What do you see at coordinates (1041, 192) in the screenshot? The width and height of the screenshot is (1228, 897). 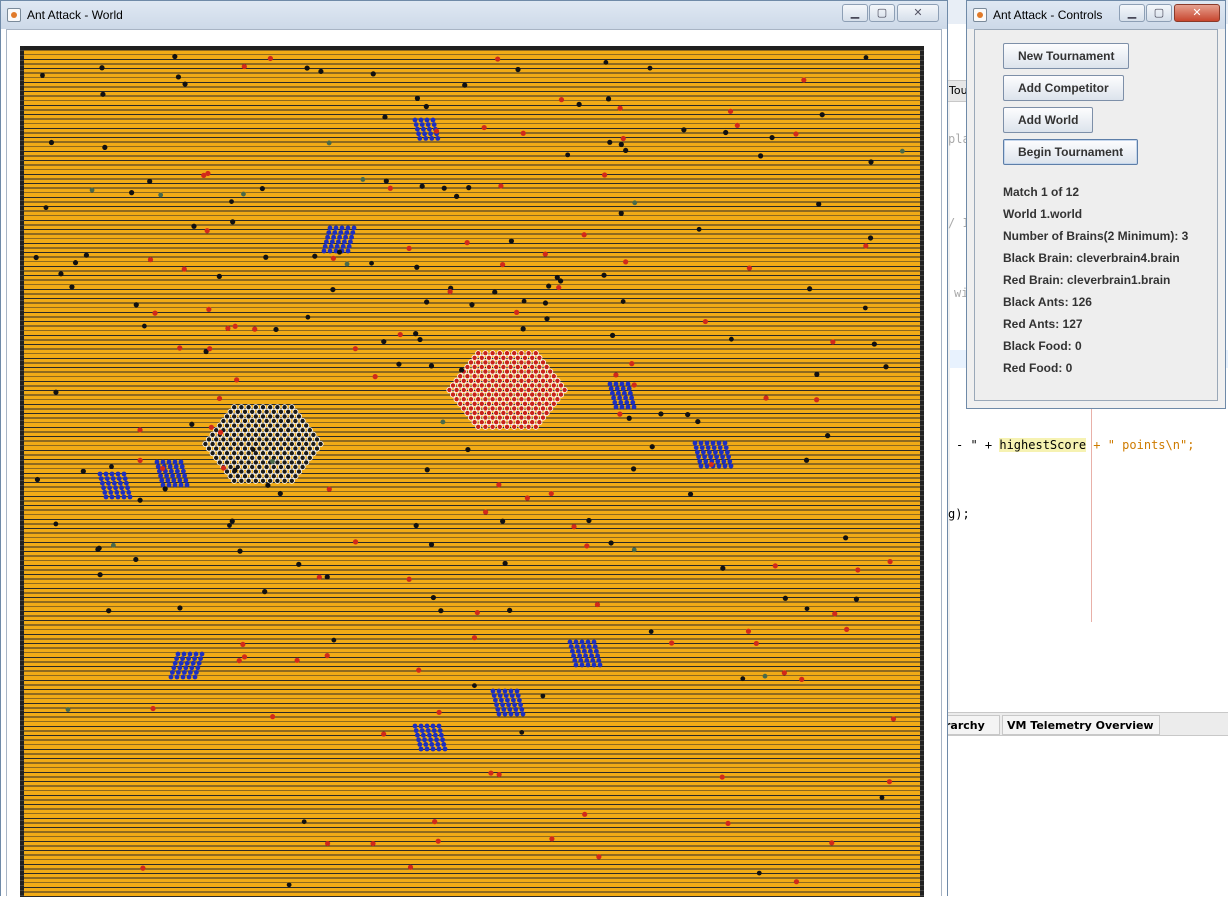 I see `match-label: Match 1 of 12` at bounding box center [1041, 192].